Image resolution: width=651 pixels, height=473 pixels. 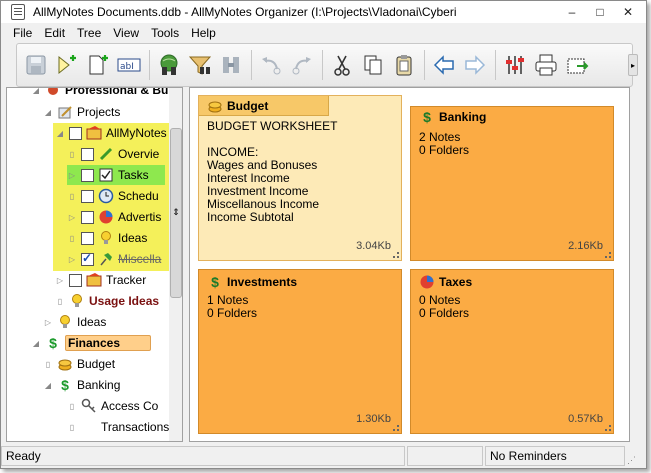 I want to click on menu-tree: Tree, so click(x=89, y=33).